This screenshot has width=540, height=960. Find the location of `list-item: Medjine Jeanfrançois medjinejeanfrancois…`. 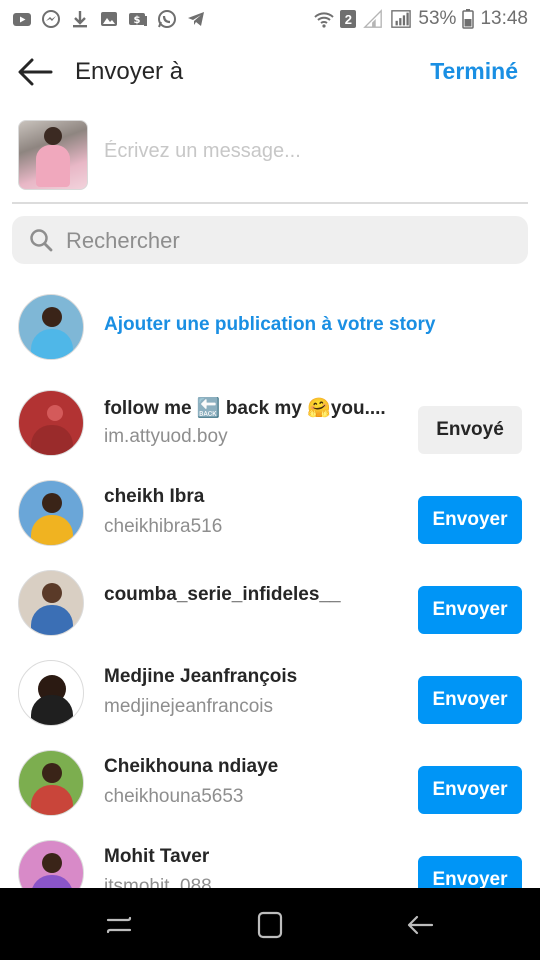

list-item: Medjine Jeanfrançois medjinejeanfrancois… is located at coordinates (270, 693).